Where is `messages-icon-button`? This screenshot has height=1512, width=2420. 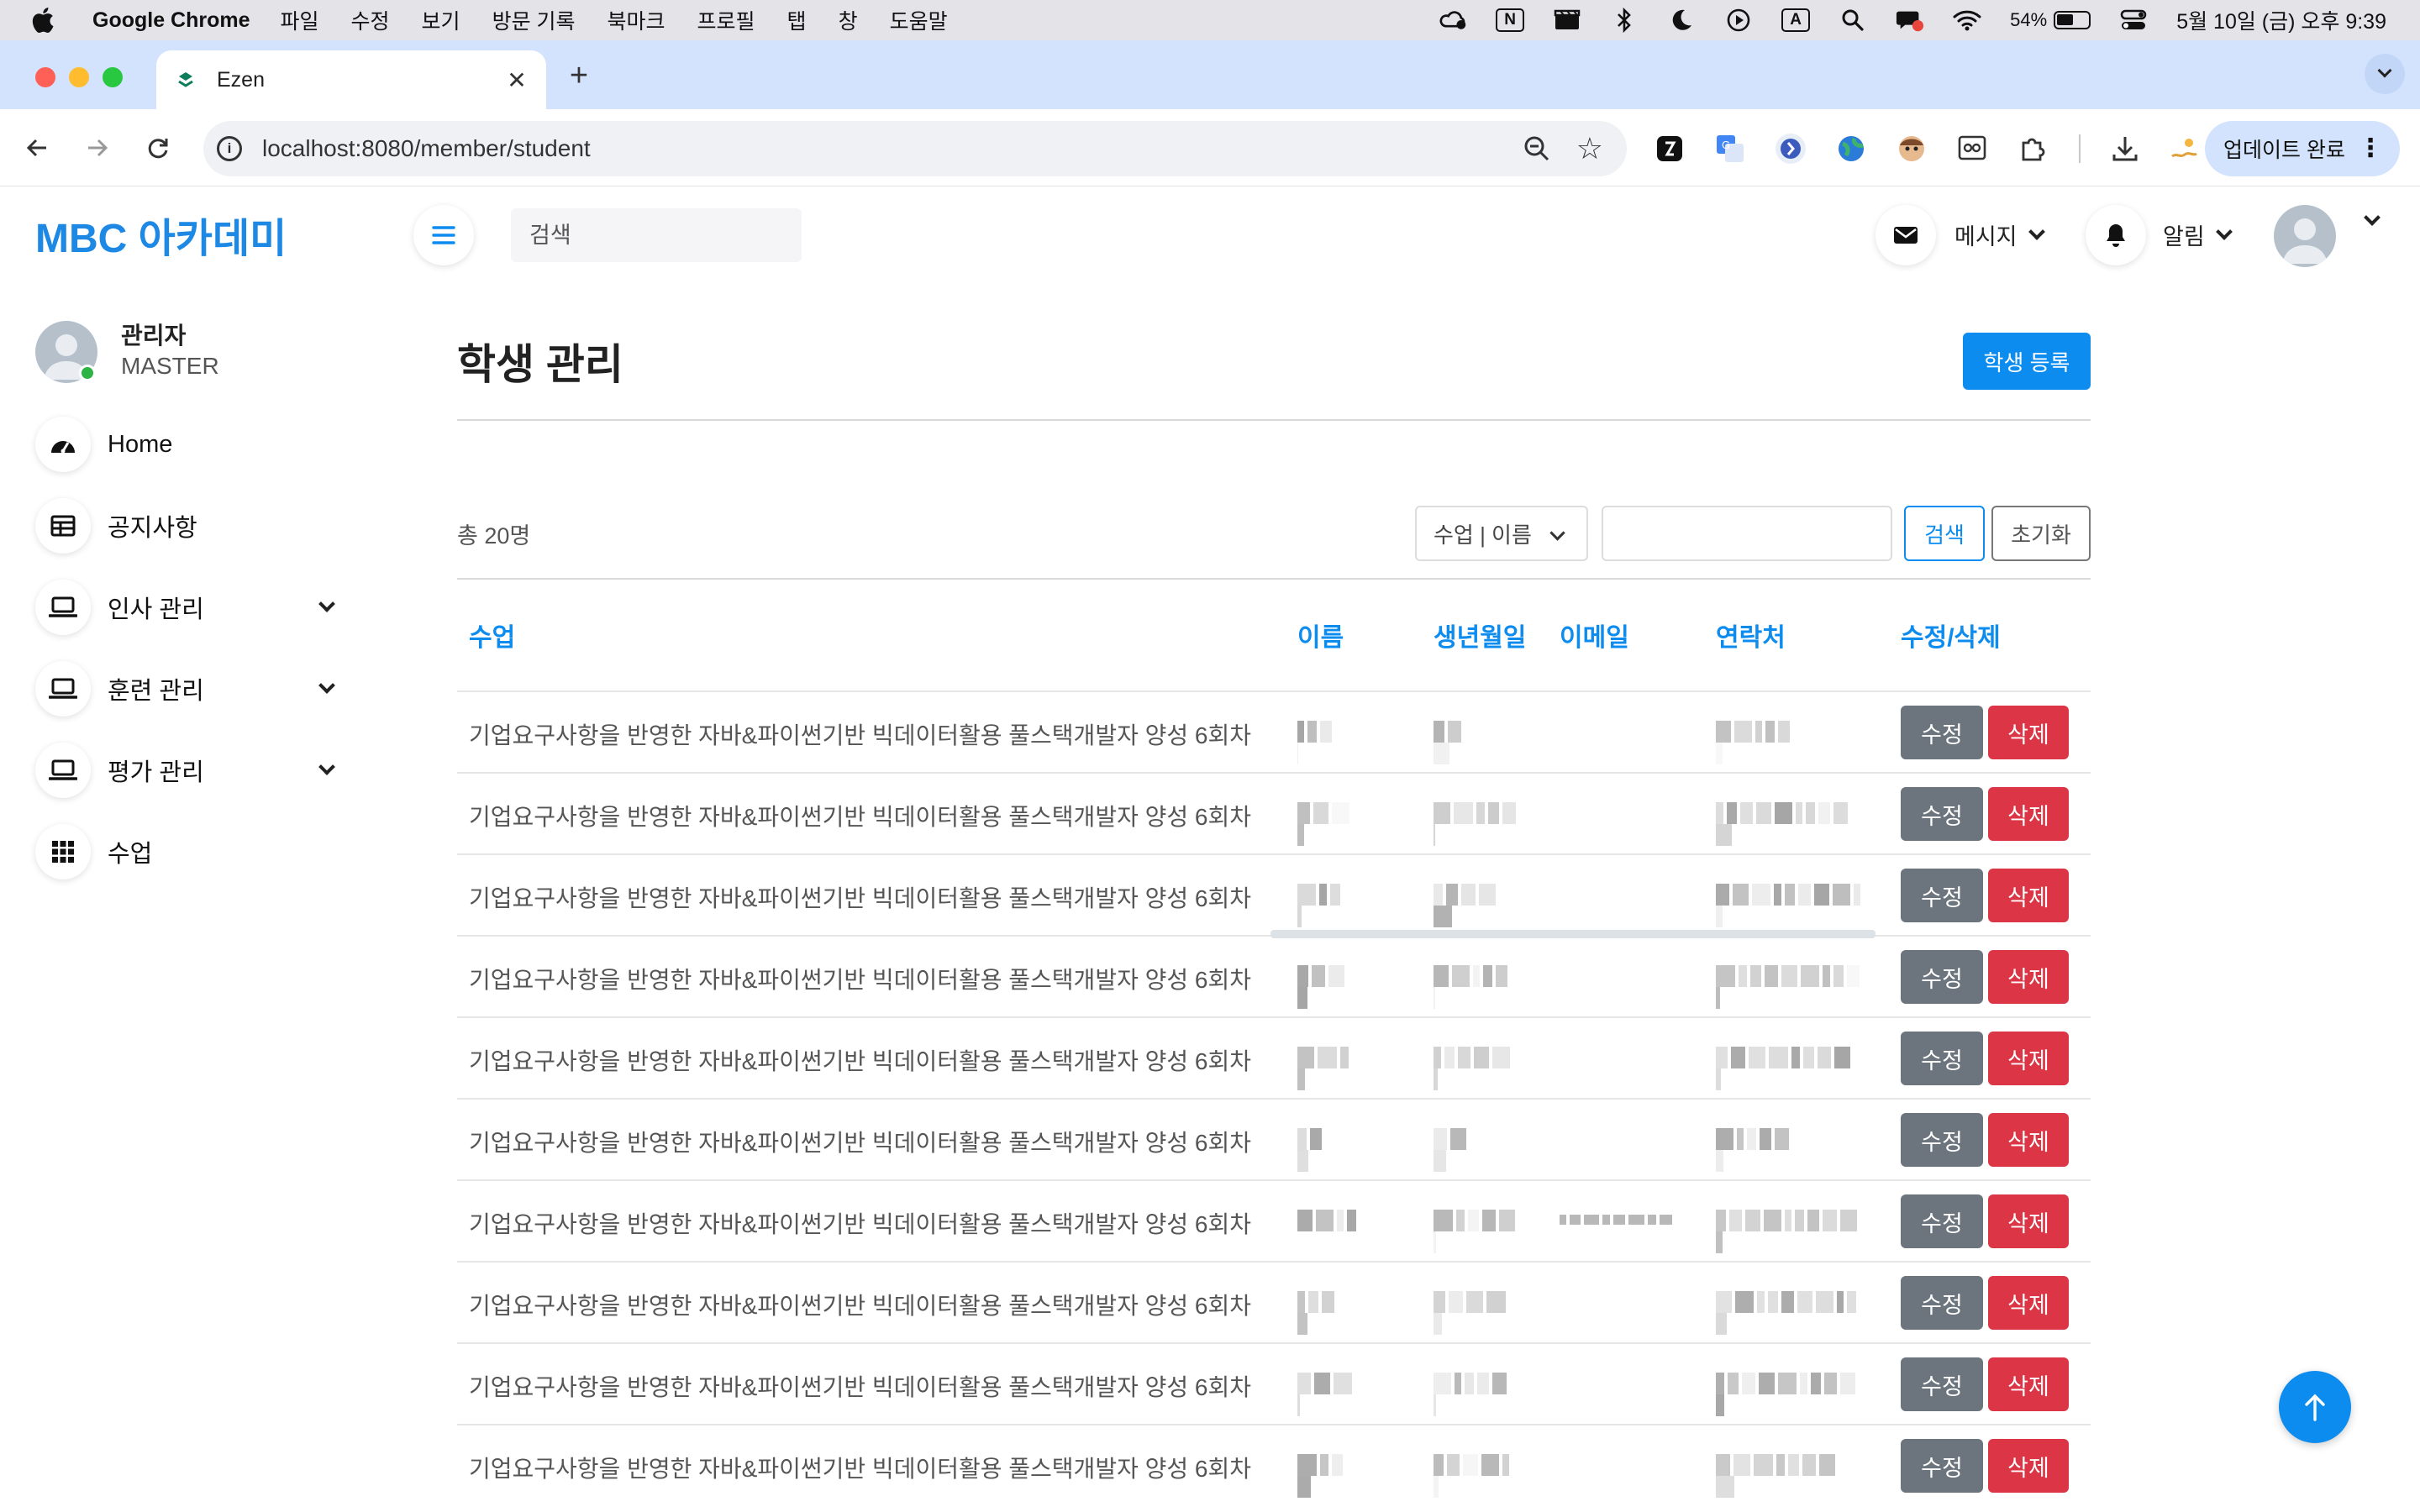
messages-icon-button is located at coordinates (1906, 235).